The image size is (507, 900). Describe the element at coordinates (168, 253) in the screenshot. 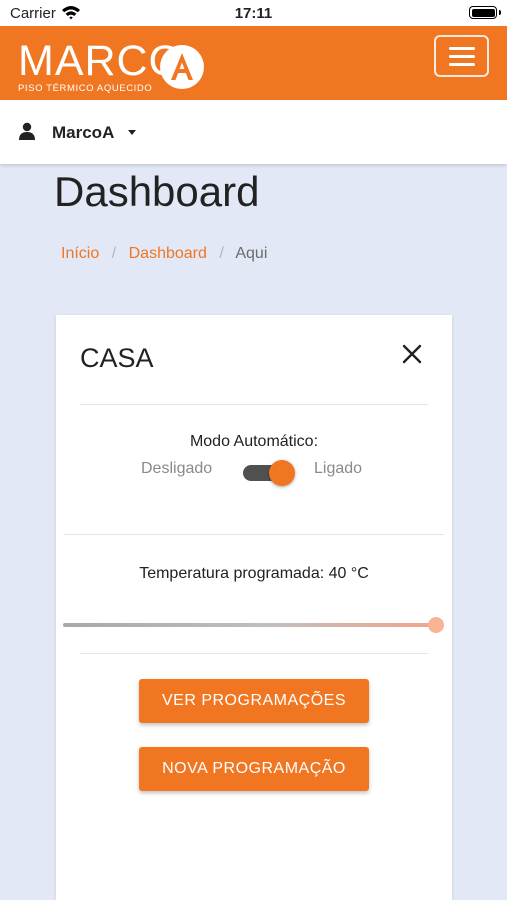

I see `breadcrumb-link-dashboard: Dashboard` at that location.